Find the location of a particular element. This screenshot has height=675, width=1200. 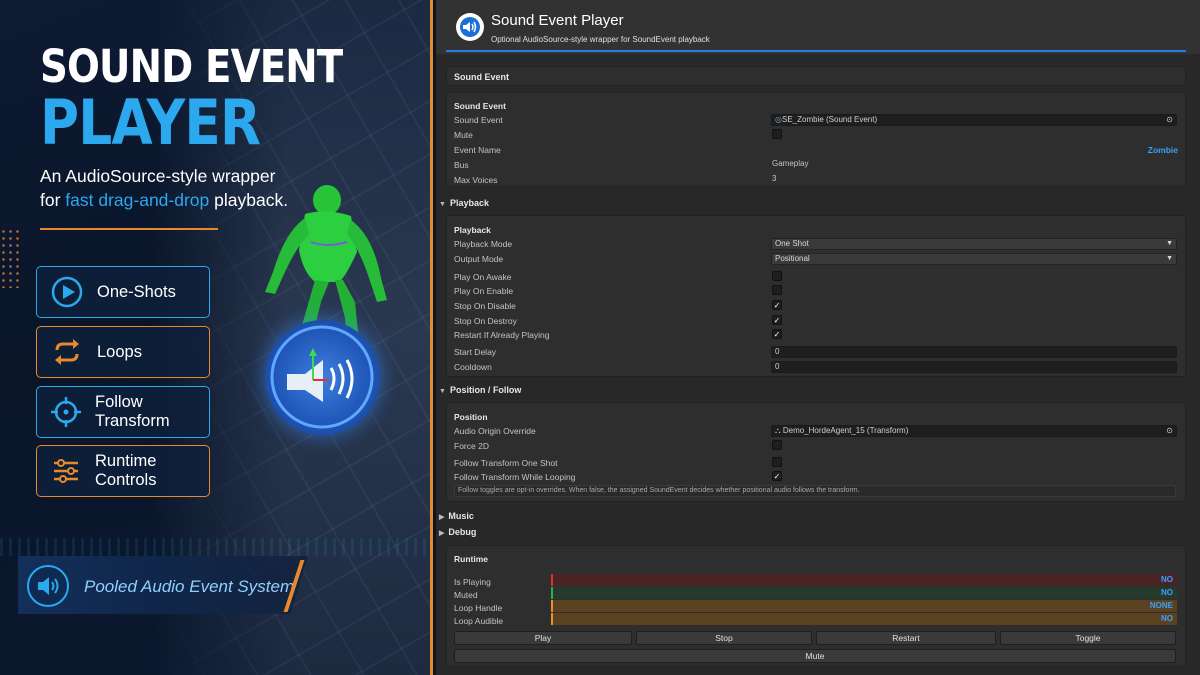

field-label: Force 2D is located at coordinates (471, 446).